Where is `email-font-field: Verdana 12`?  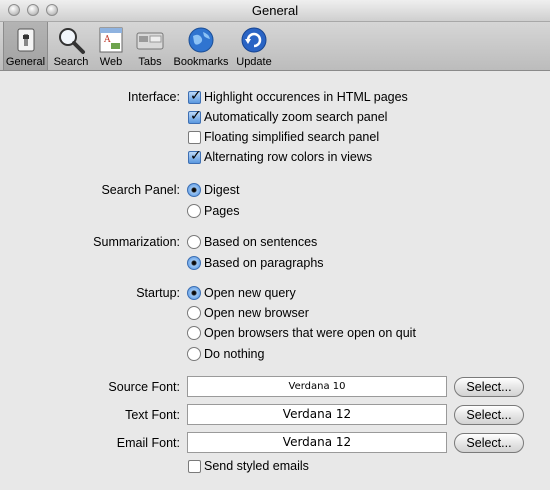 email-font-field: Verdana 12 is located at coordinates (317, 442).